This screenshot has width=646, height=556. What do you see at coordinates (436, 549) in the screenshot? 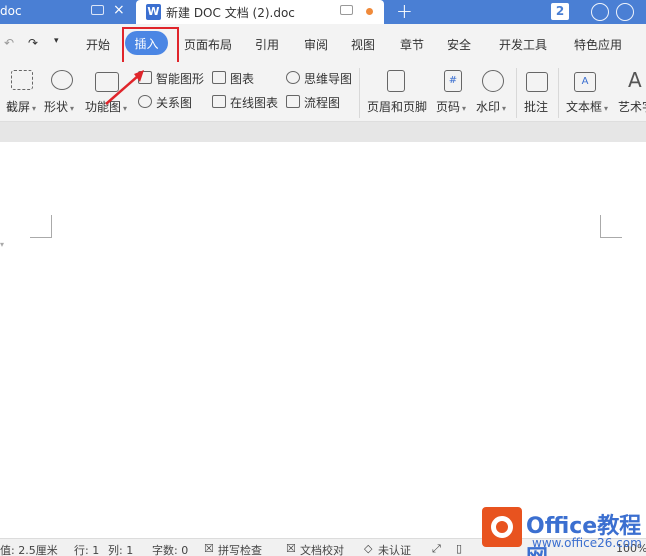
I see `fullscreen-icon: ⤢` at bounding box center [436, 549].